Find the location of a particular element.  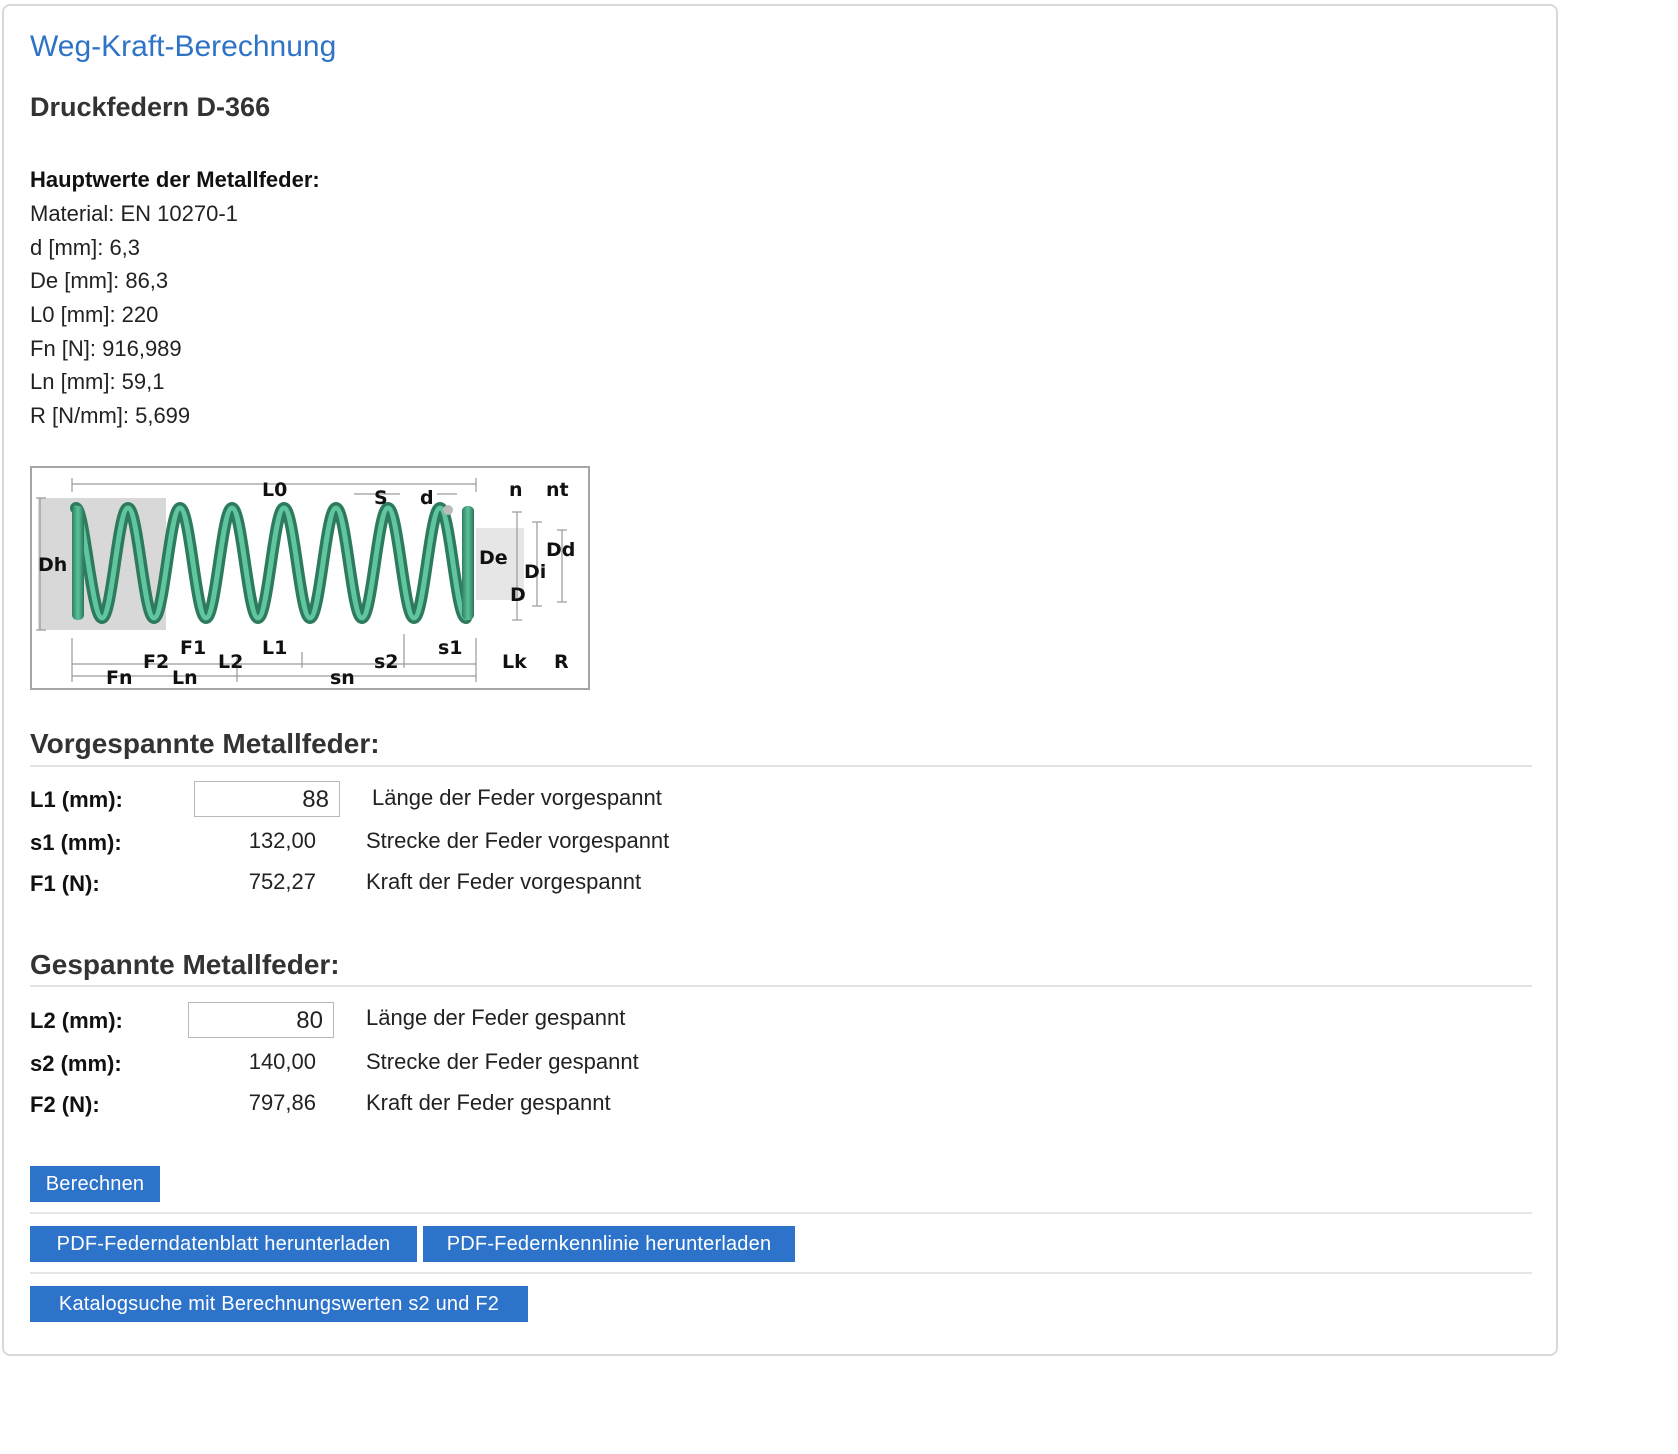

label-L2: L2 is located at coordinates (230, 662).